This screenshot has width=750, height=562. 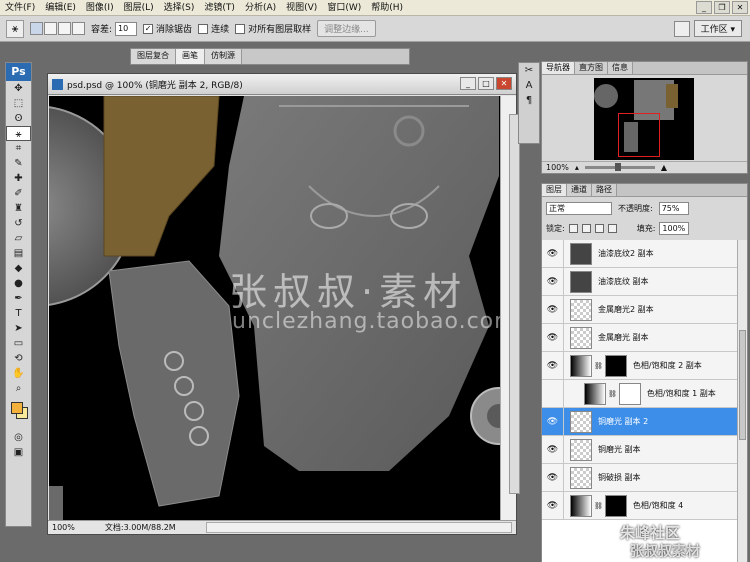 I want to click on navigator-thumbnail, so click(x=644, y=119).